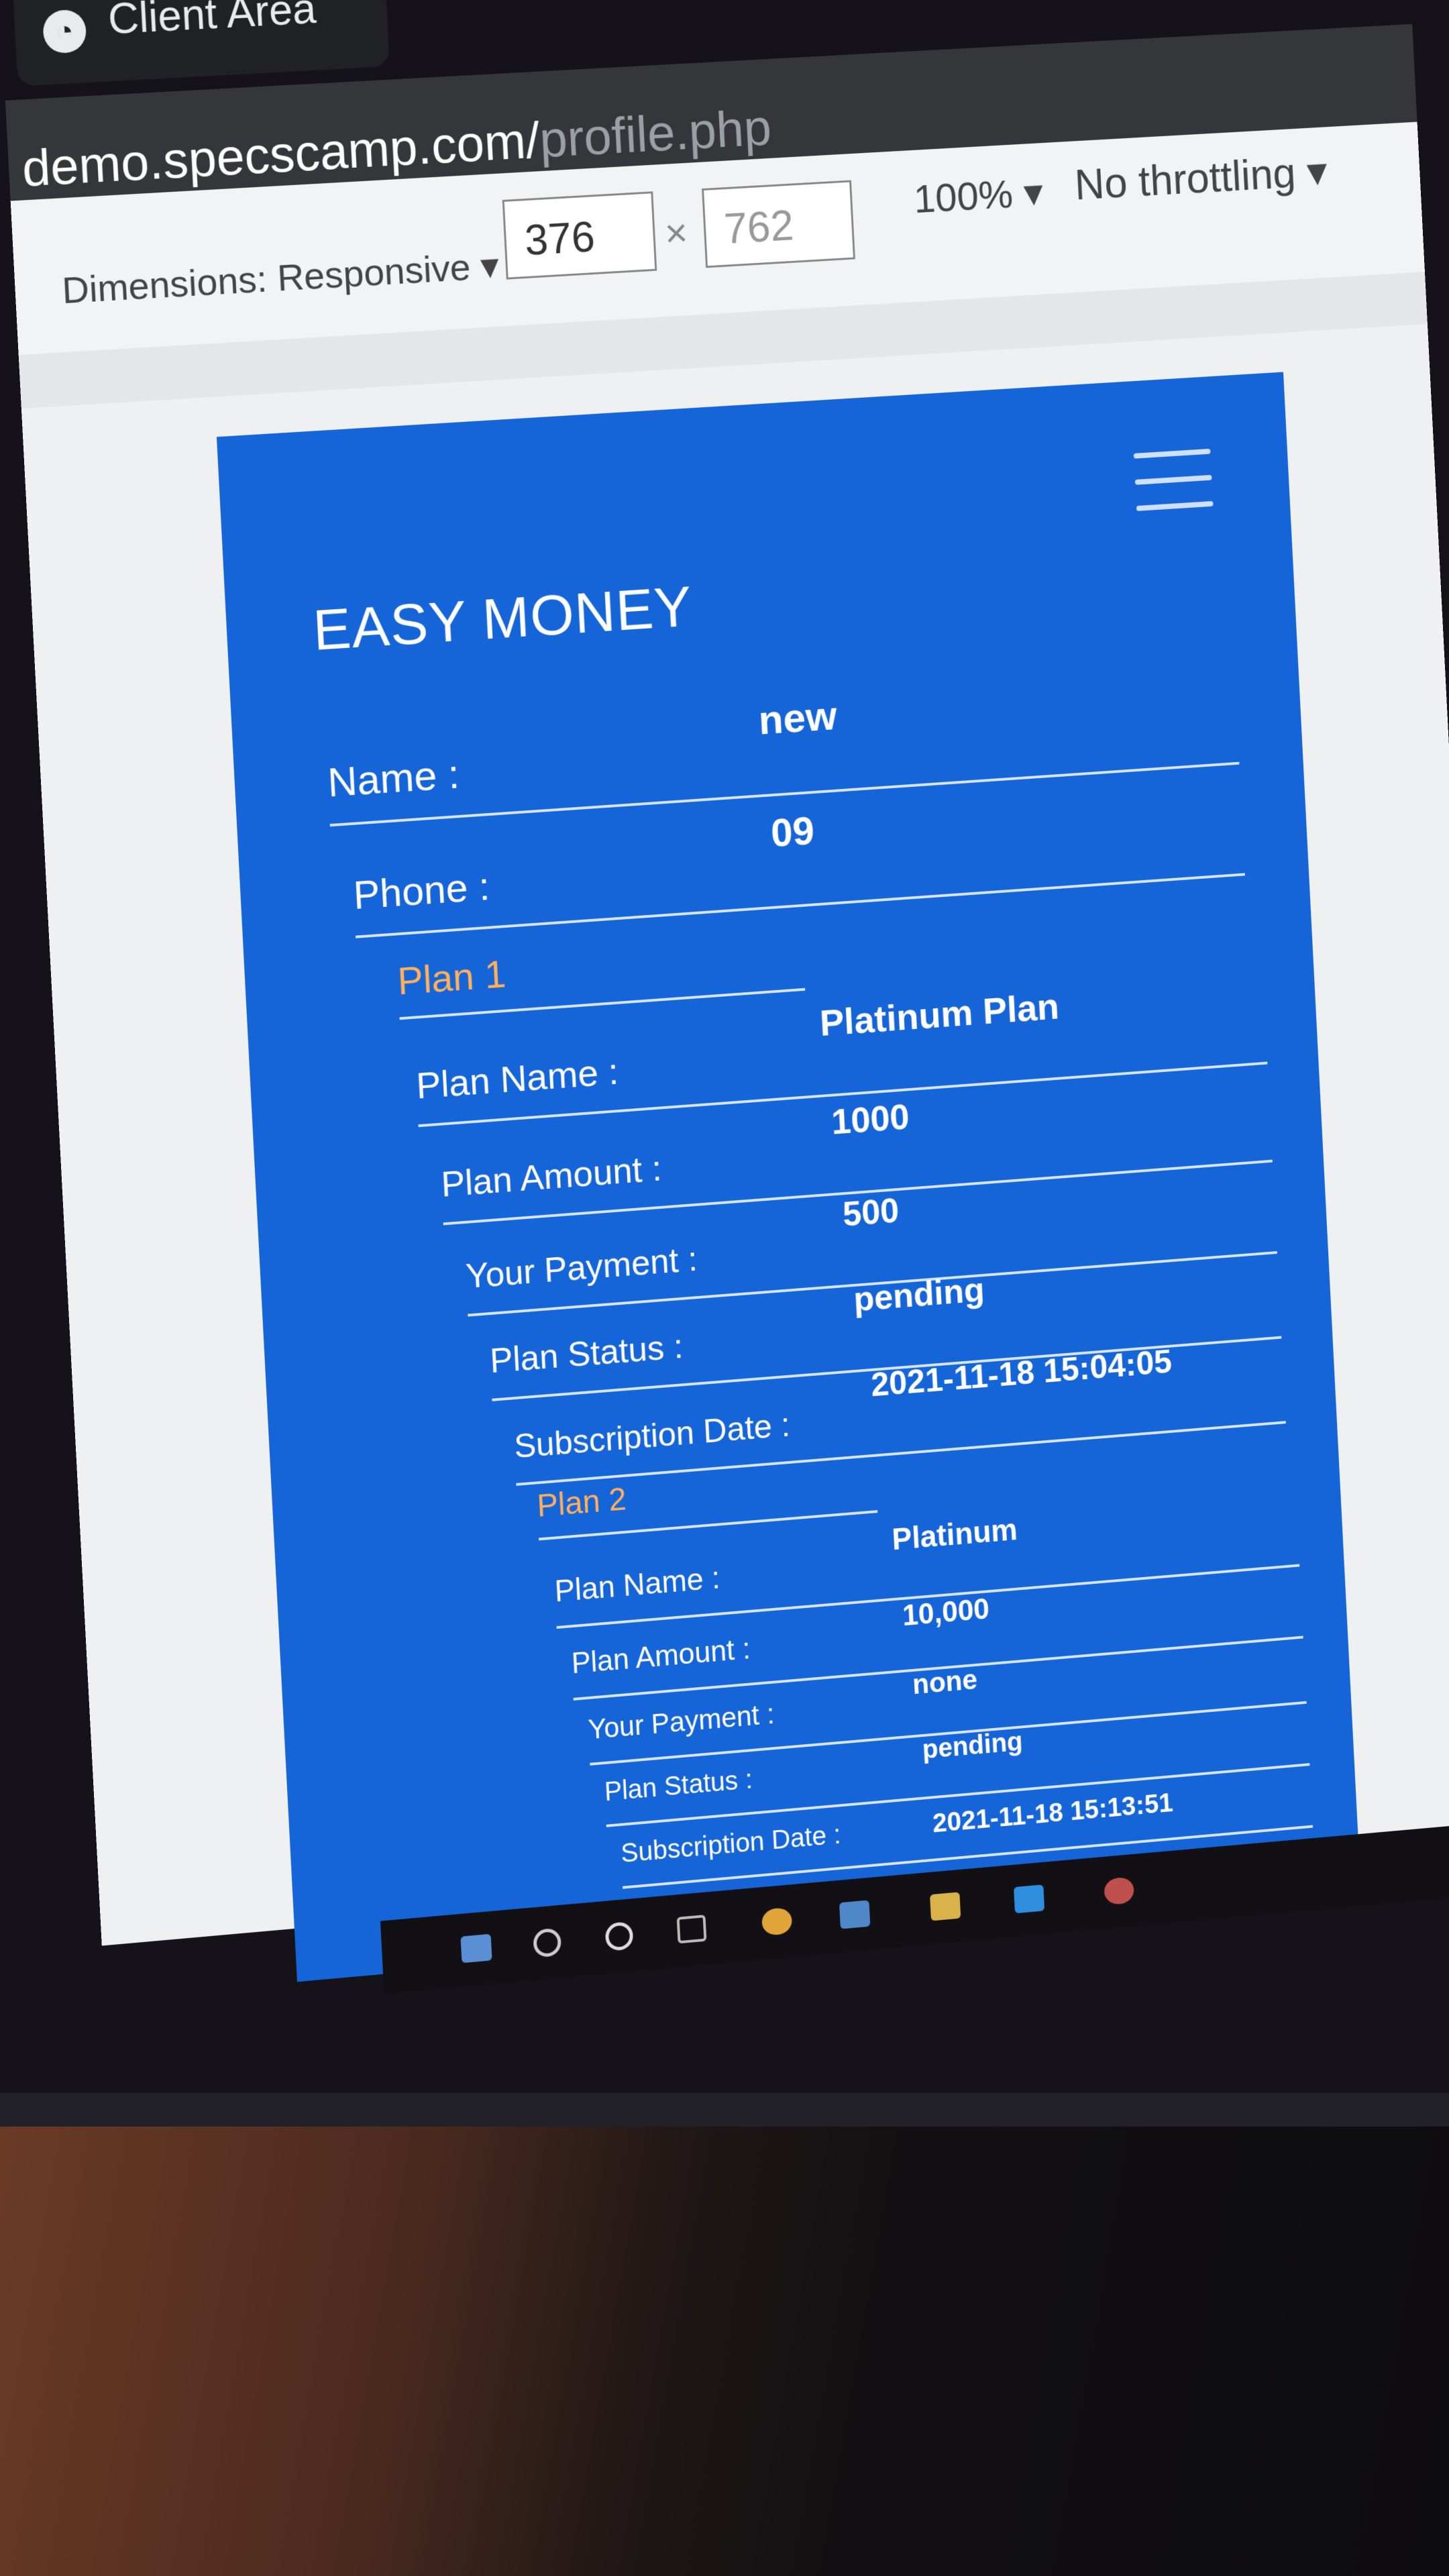 The height and width of the screenshot is (2576, 1449). I want to click on url-path: profile.php, so click(655, 134).